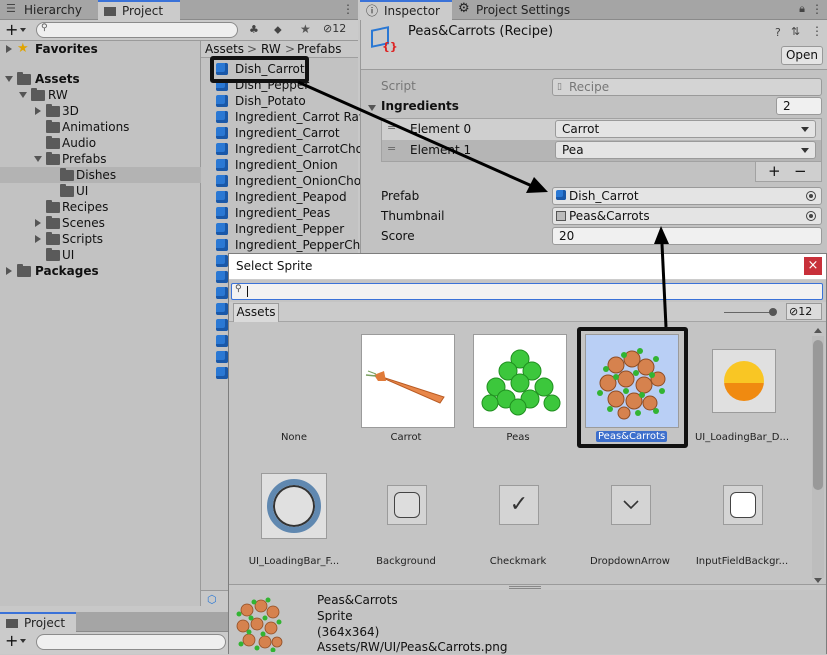 The height and width of the screenshot is (655, 827). I want to click on ingredients-foldout-icon, so click(372, 108).